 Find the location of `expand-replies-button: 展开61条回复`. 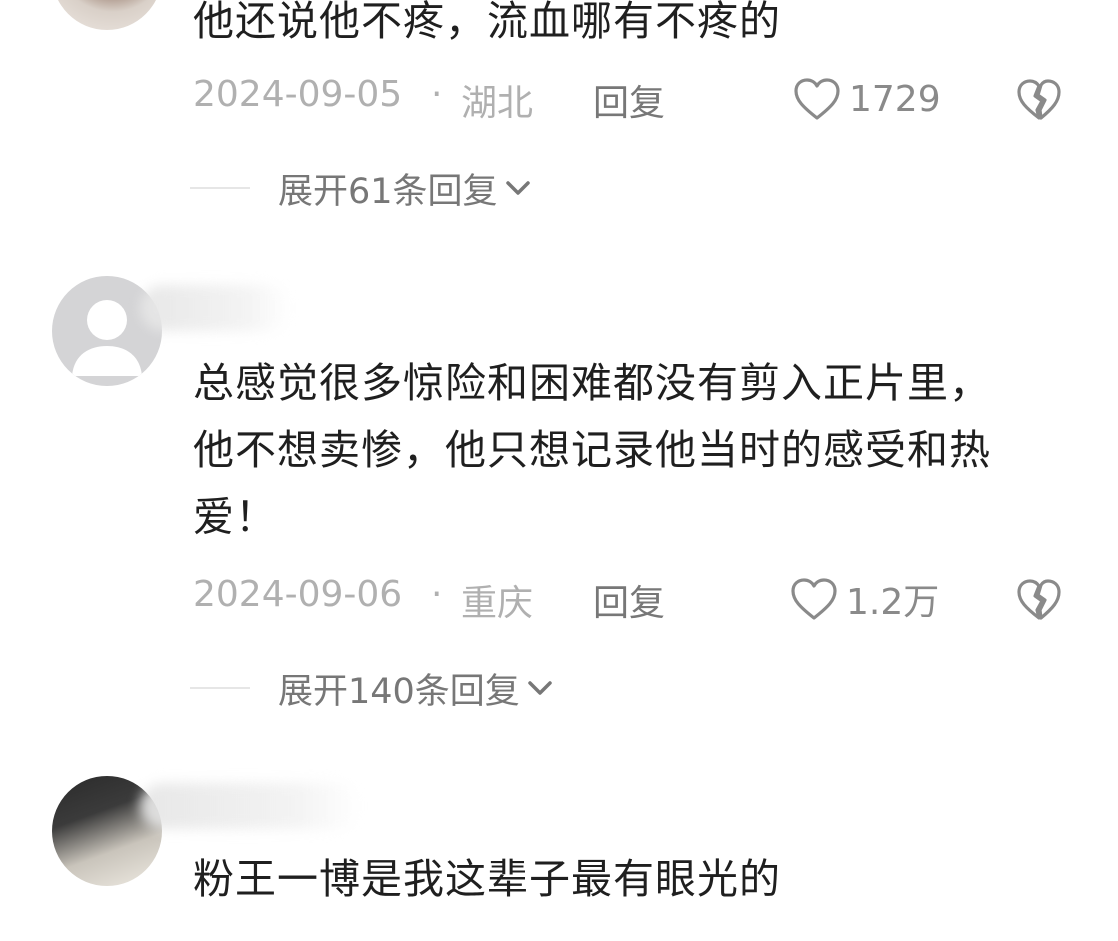

expand-replies-button: 展开61条回复 is located at coordinates (362, 188).